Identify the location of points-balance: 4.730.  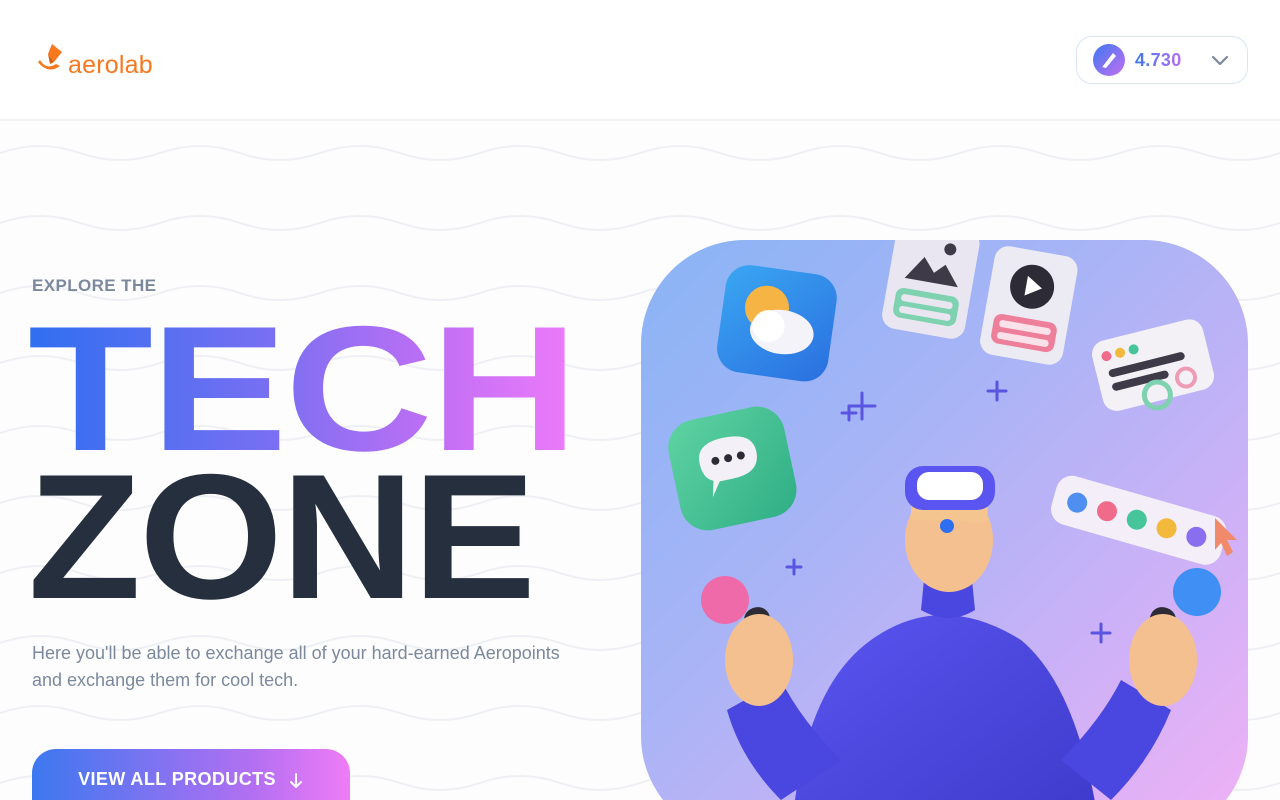
(1158, 59).